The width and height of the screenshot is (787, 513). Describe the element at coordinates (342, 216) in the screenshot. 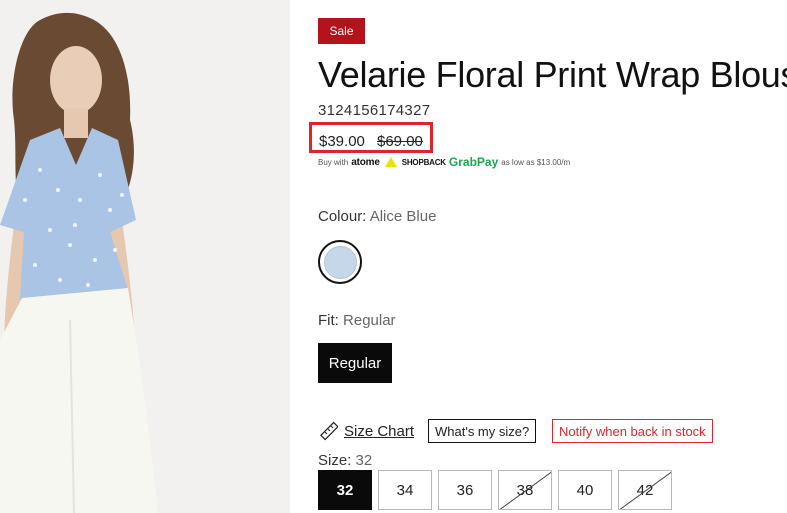

I see `colour-label-text: Colour:` at that location.